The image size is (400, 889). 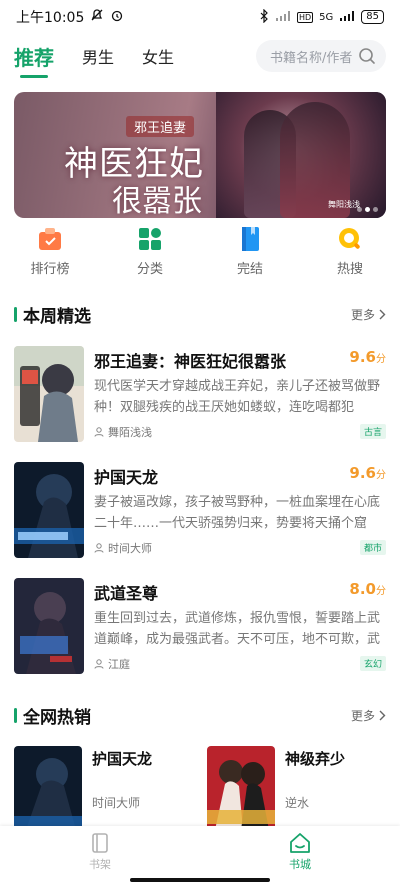 I want to click on category-label: 热搜, so click(x=349, y=269).